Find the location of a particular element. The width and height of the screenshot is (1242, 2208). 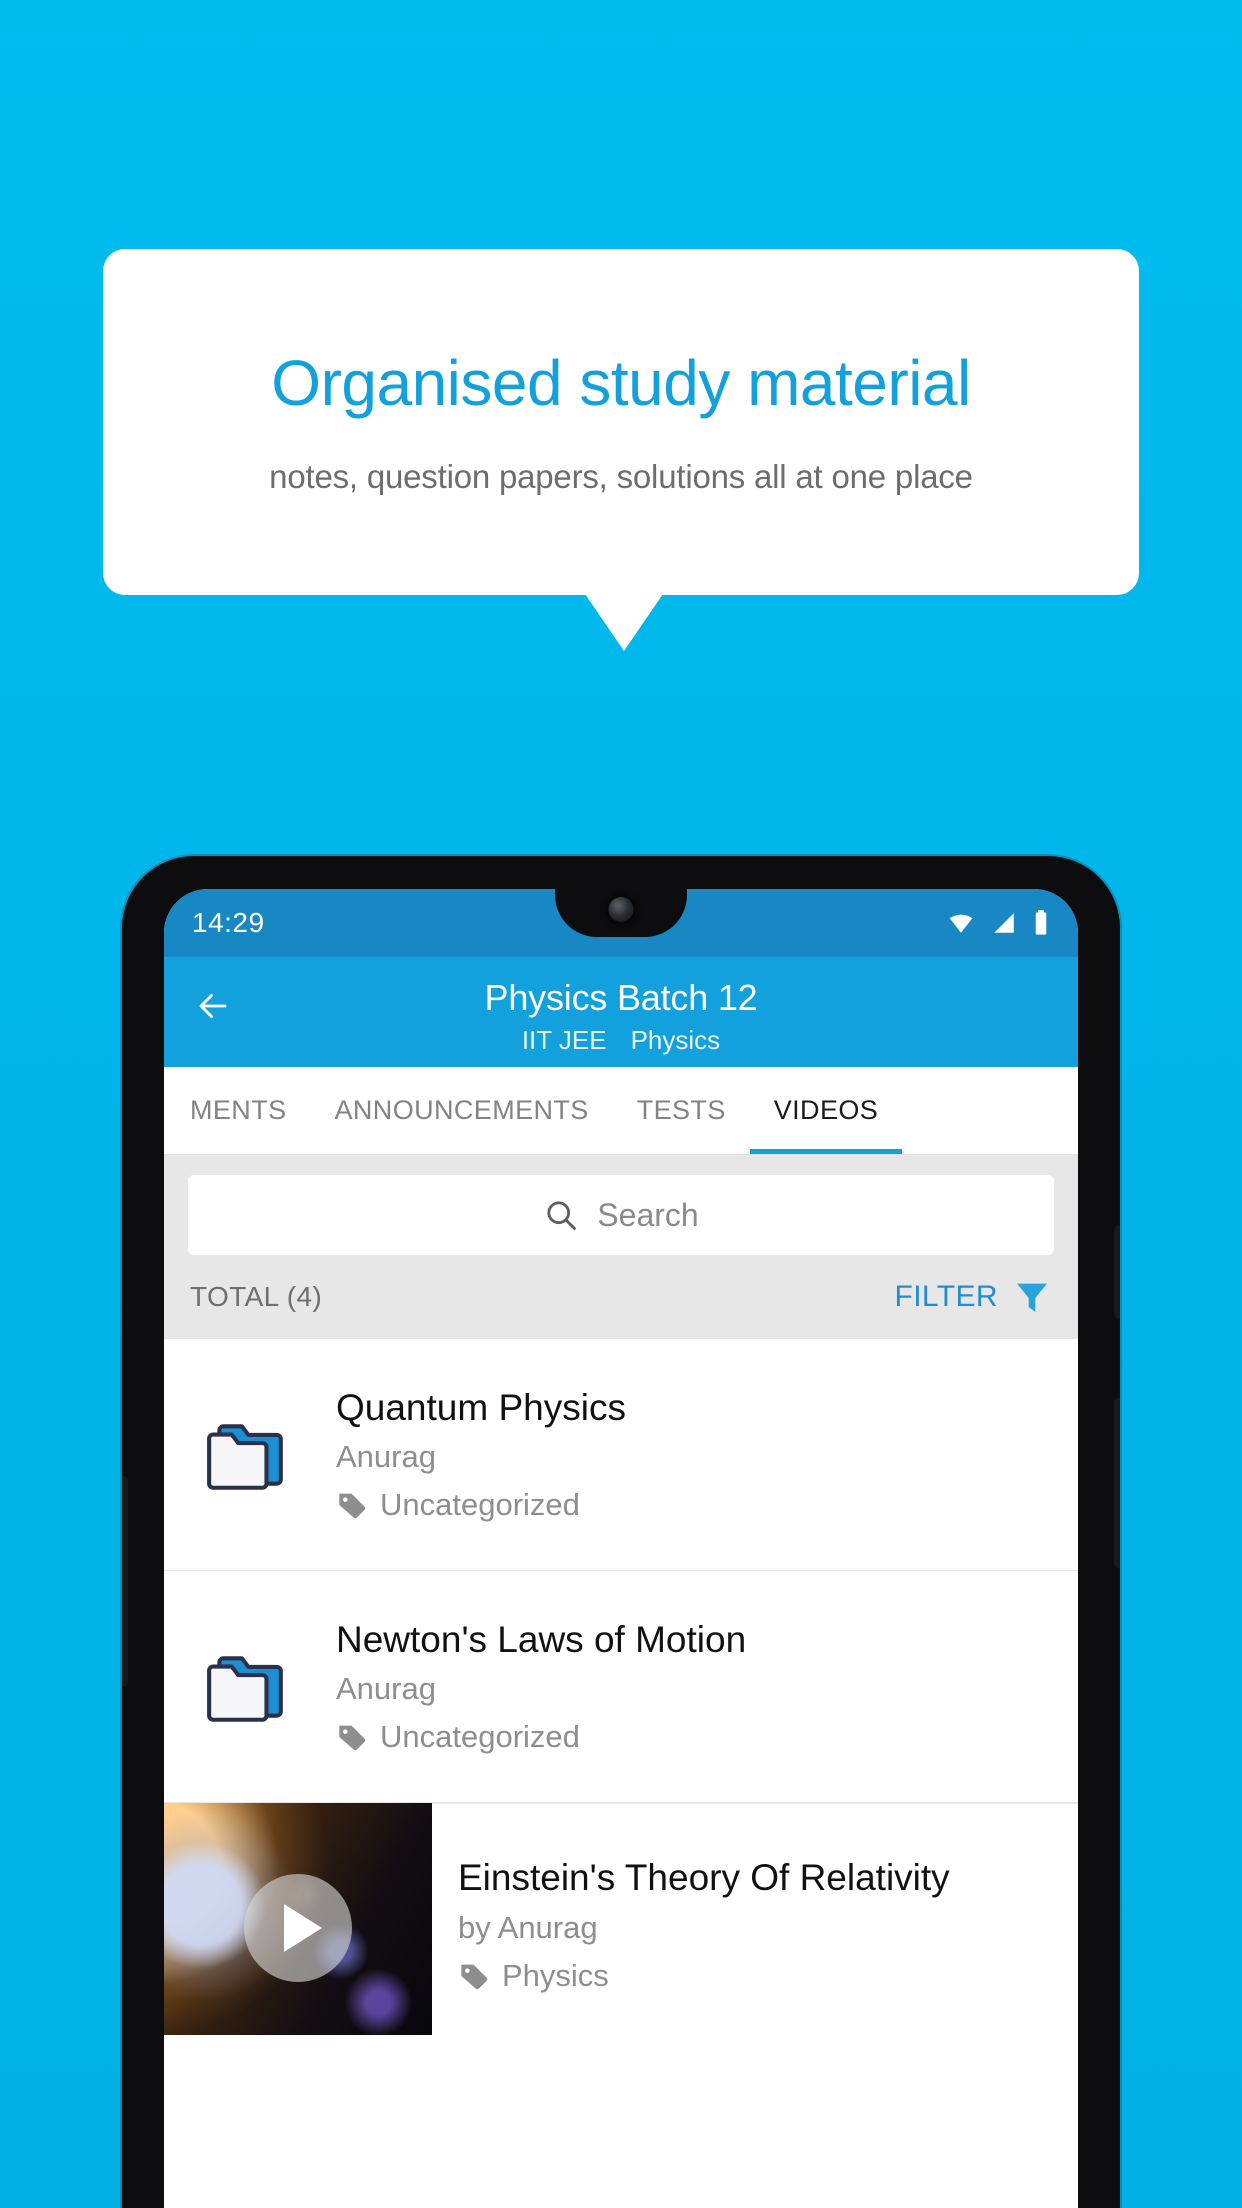

tab-videos-wrap: VIDEOS is located at coordinates (826, 1110).